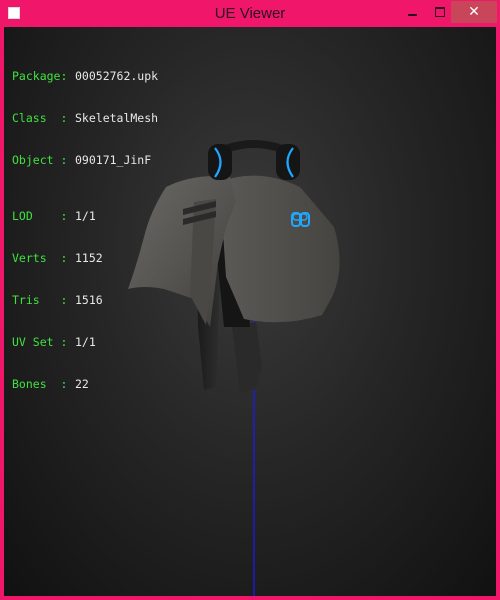  Describe the element at coordinates (40, 300) in the screenshot. I see `info-label: Tris :` at that location.